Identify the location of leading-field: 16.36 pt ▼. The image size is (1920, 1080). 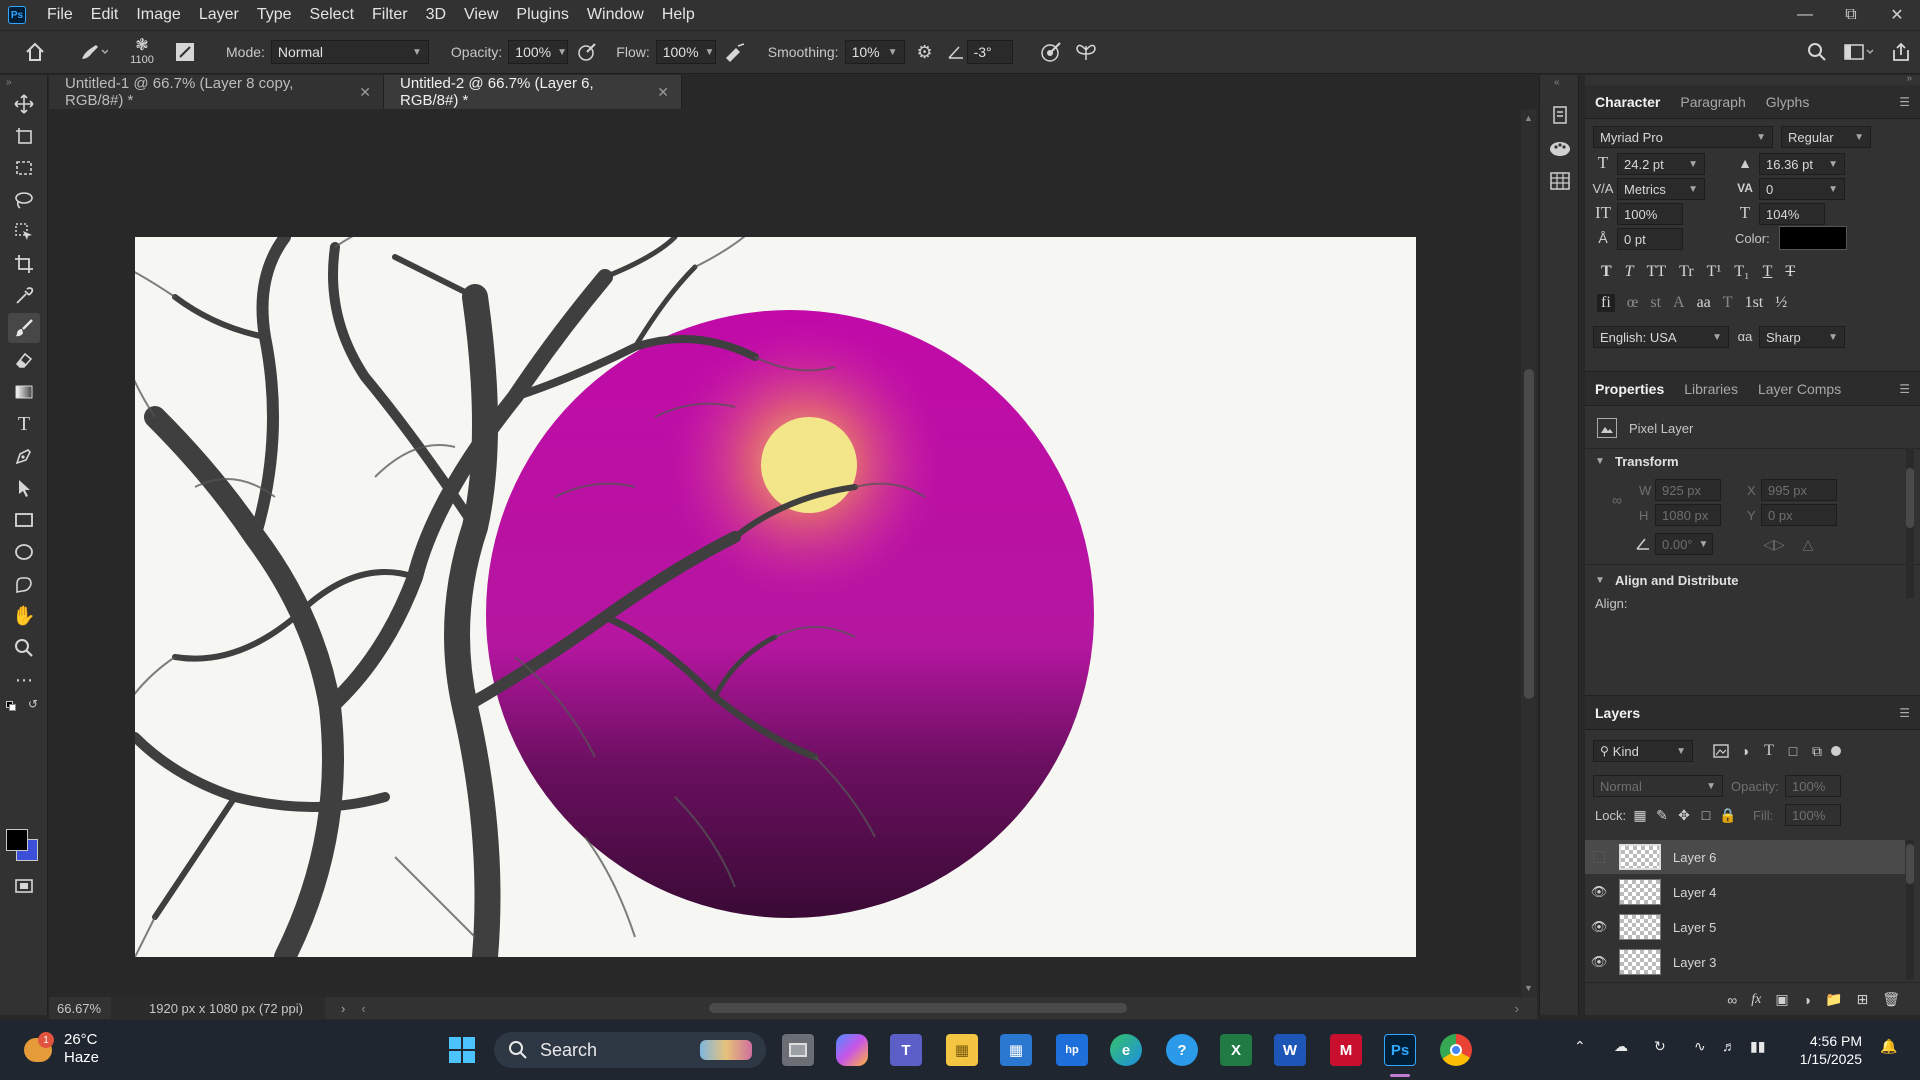
(1802, 164).